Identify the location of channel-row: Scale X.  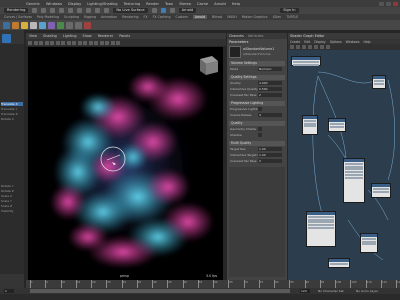
(12, 196).